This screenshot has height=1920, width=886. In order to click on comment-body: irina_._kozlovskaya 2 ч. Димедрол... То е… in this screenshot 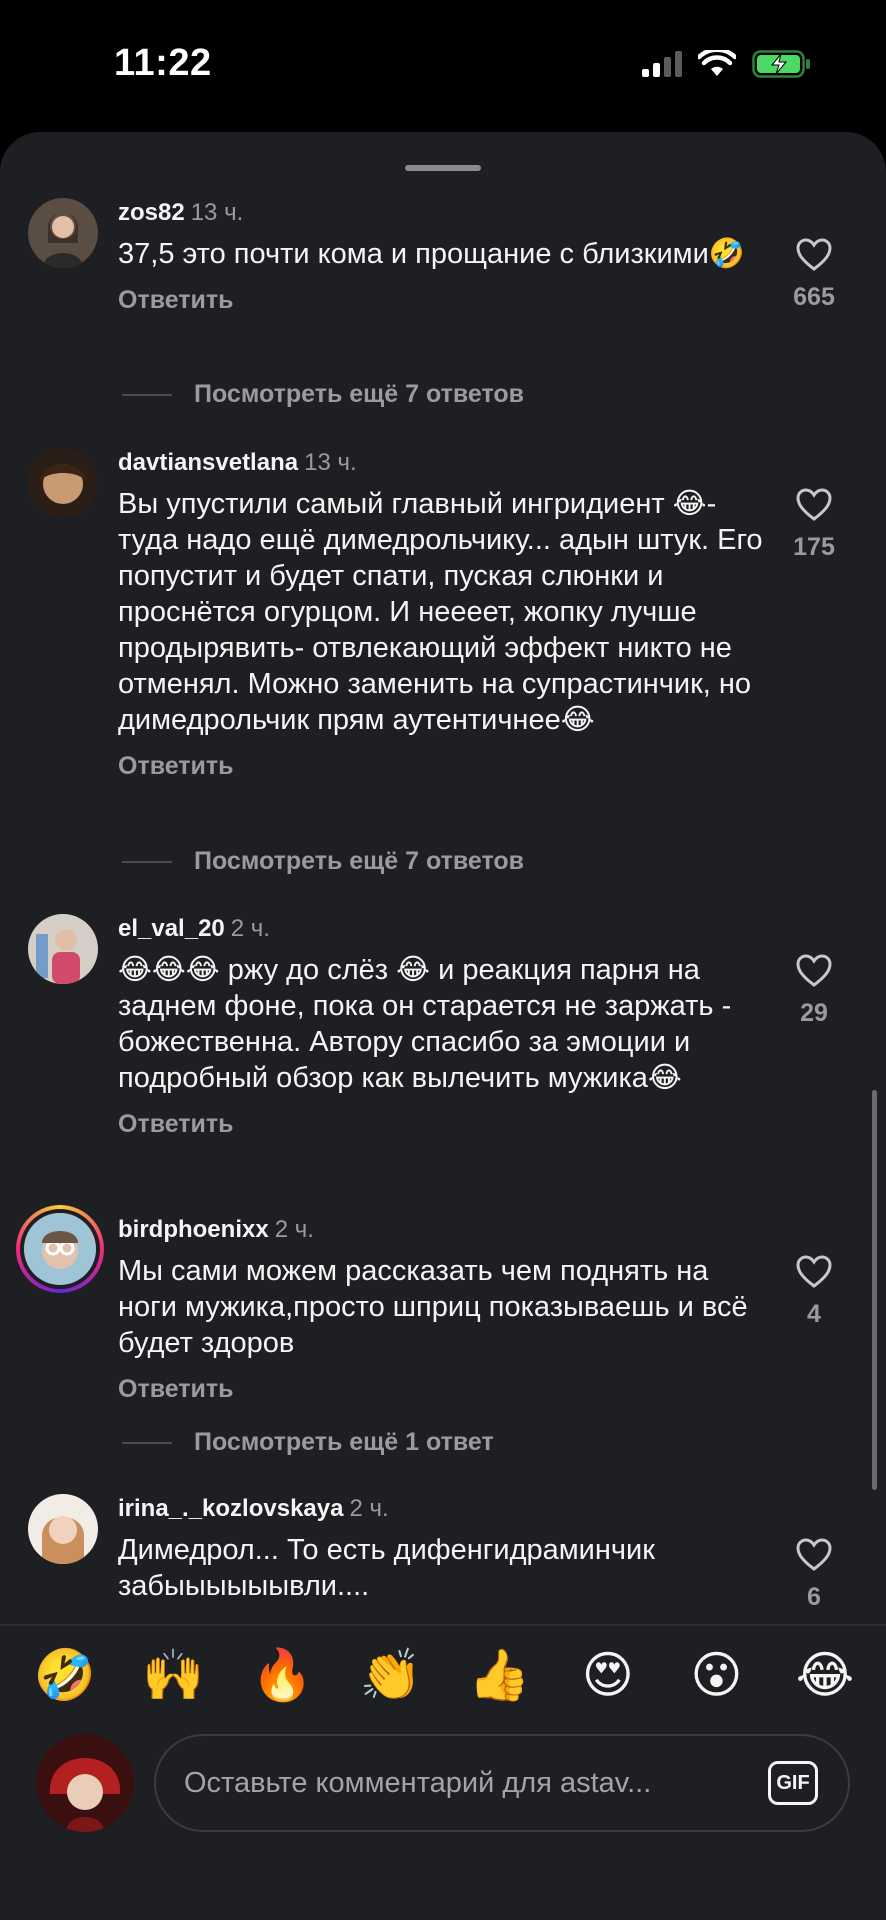, I will do `click(443, 1549)`.